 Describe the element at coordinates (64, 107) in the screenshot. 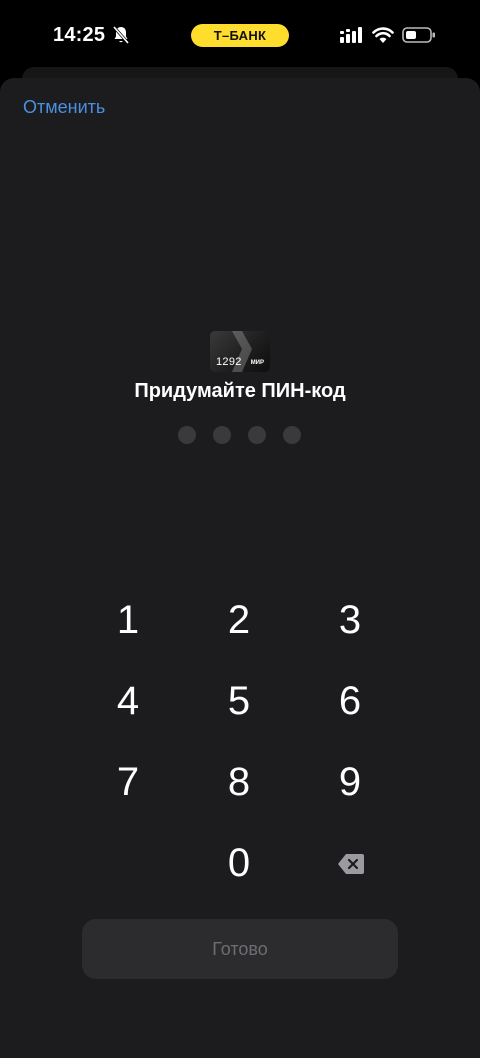

I see `cancel-button: Отменить` at that location.